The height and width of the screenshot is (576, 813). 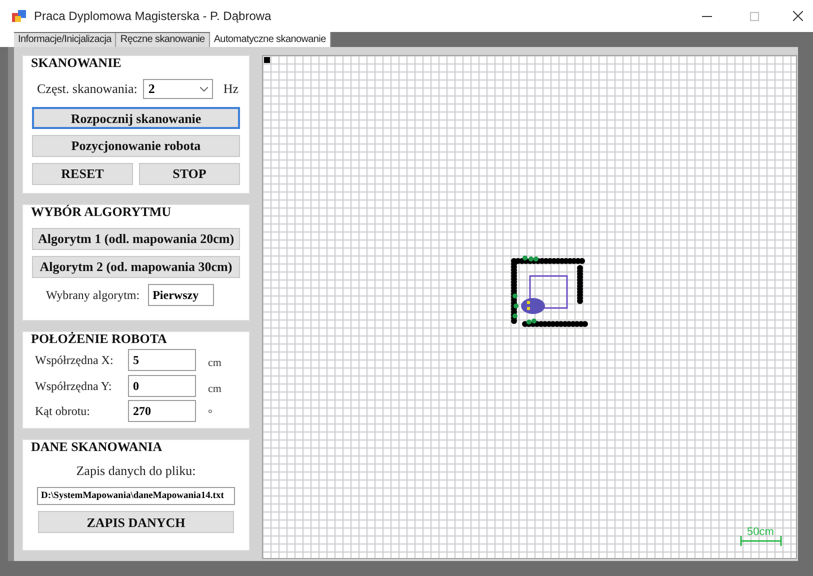 What do you see at coordinates (19, 16) in the screenshot?
I see `app-icon` at bounding box center [19, 16].